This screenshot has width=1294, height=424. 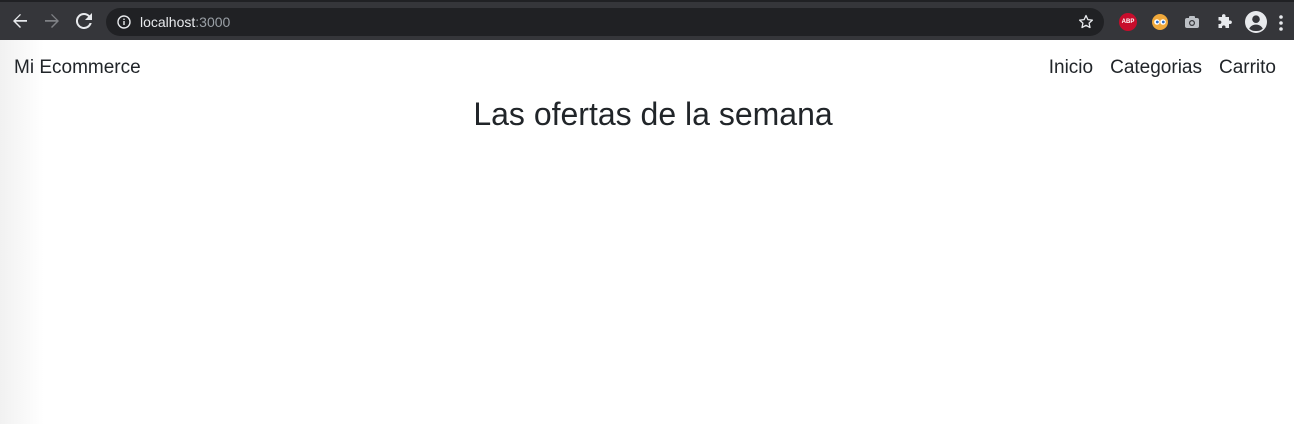 I want to click on profile-avatar-button, so click(x=1256, y=22).